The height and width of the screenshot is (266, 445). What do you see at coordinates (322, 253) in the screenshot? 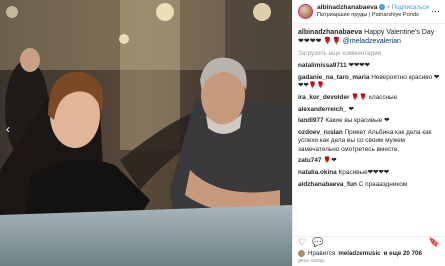
I see `likes-prefix: Нравится` at bounding box center [322, 253].